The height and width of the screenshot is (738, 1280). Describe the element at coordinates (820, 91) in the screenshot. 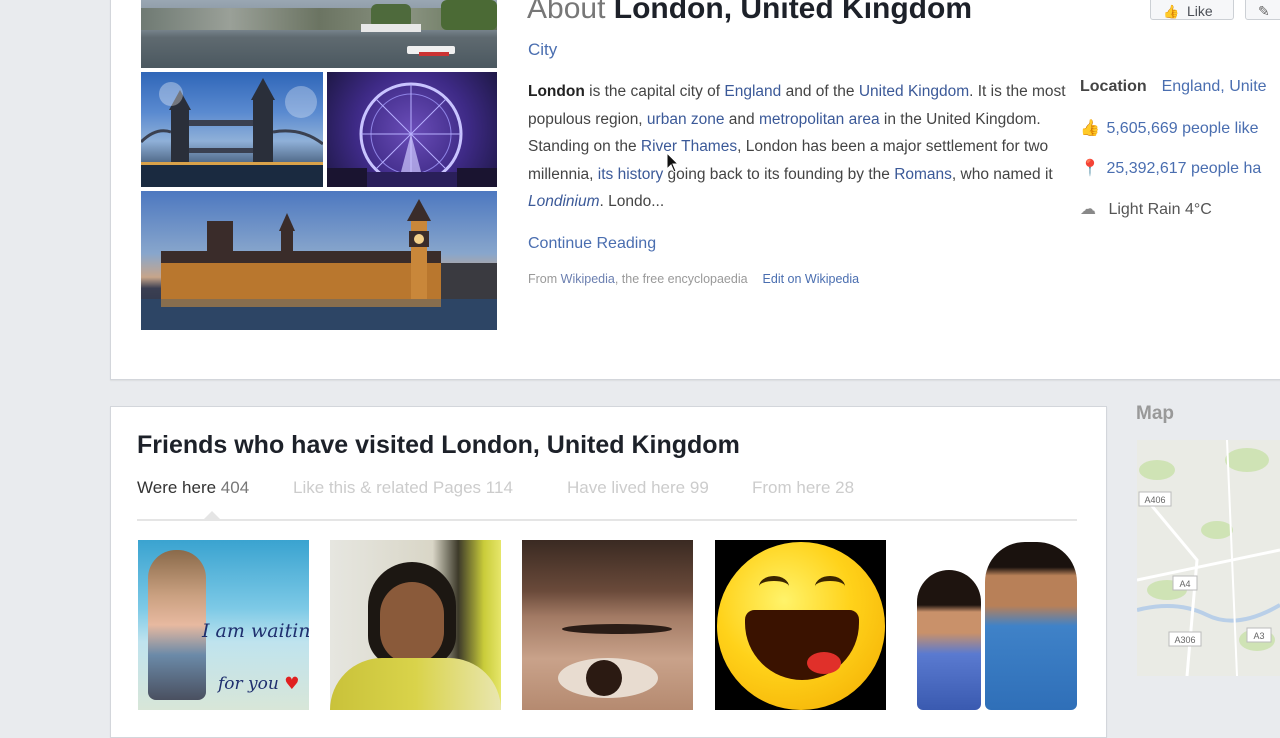

I see `desc-text: and of the` at that location.